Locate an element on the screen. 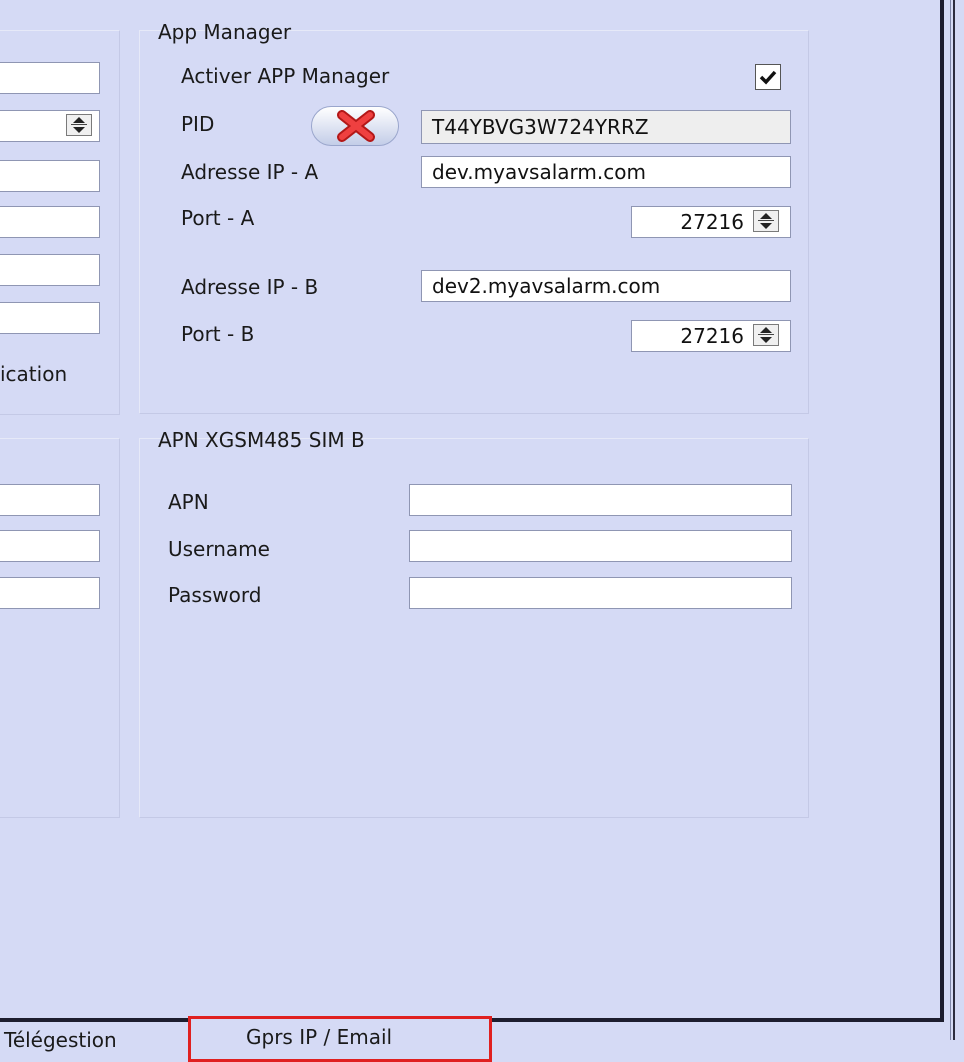 The height and width of the screenshot is (1062, 964). apn-sim-b-title: APN XGSM485 SIM B is located at coordinates (261, 440).